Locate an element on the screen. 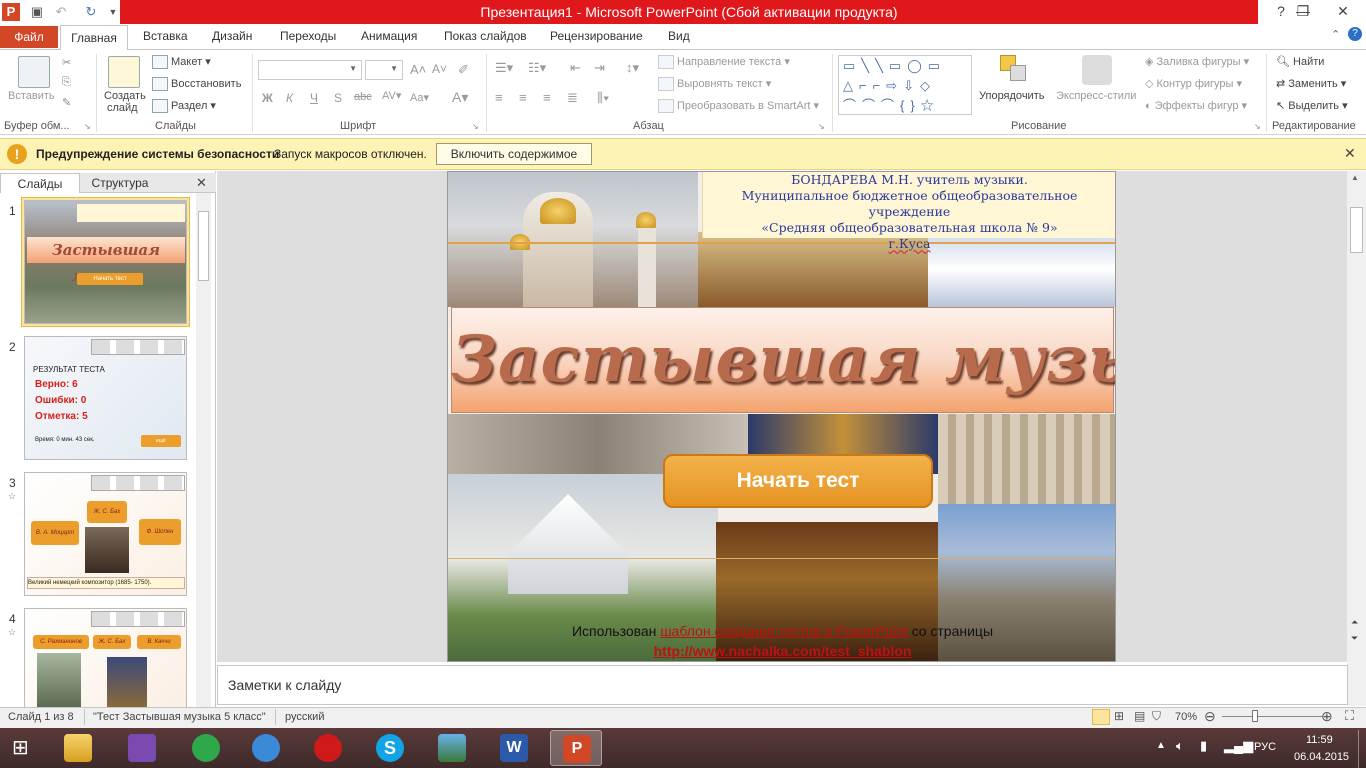 The image size is (1366, 768). slideshow-icon: ⛉ is located at coordinates (1156, 716).